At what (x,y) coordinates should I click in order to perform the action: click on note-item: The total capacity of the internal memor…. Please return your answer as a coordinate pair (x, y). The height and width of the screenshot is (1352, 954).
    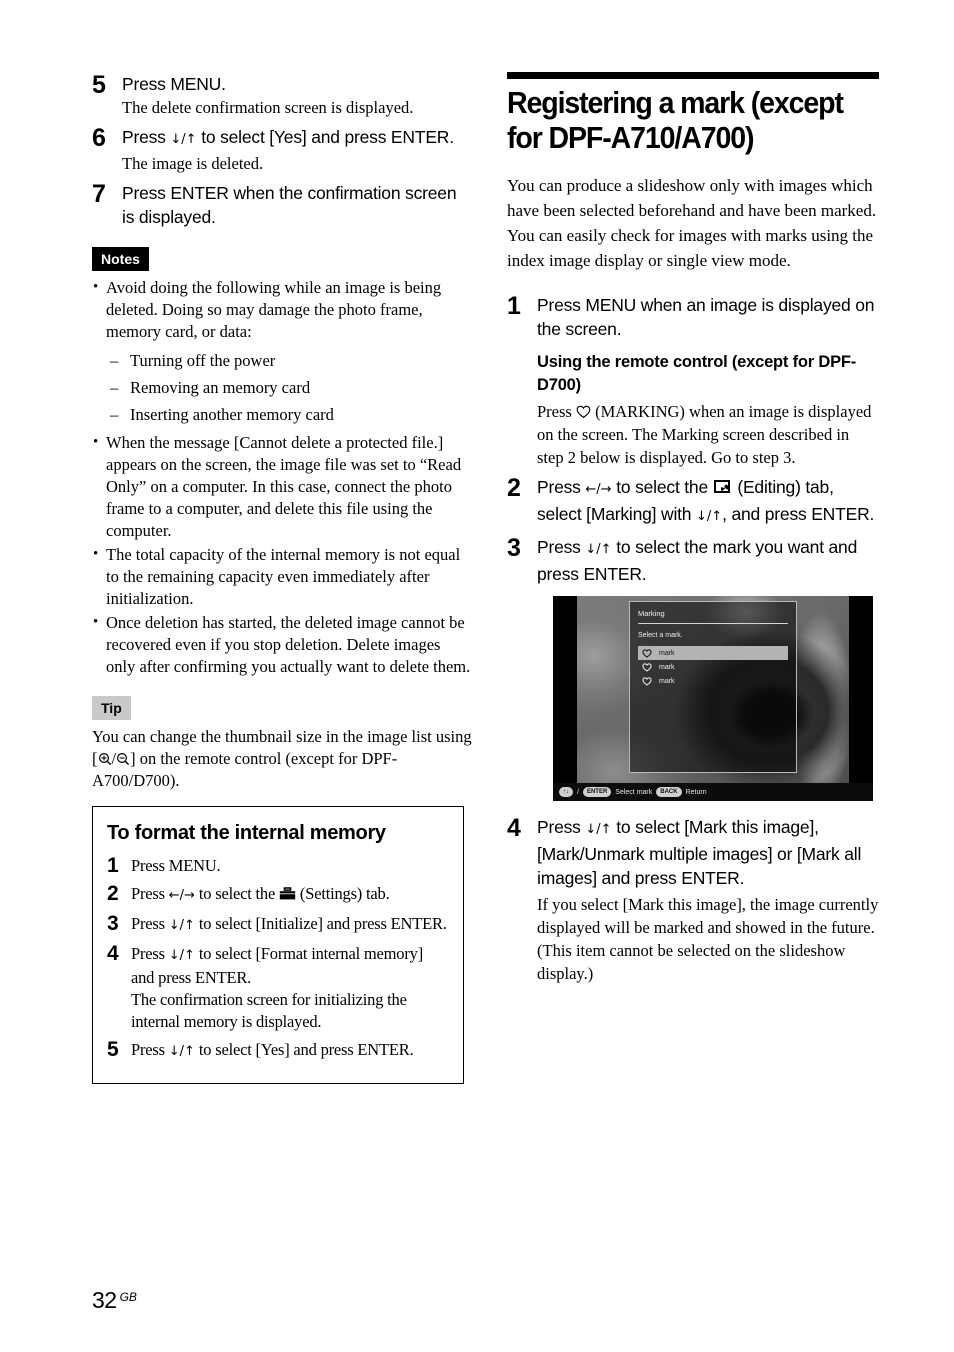
    Looking at the image, I should click on (282, 576).